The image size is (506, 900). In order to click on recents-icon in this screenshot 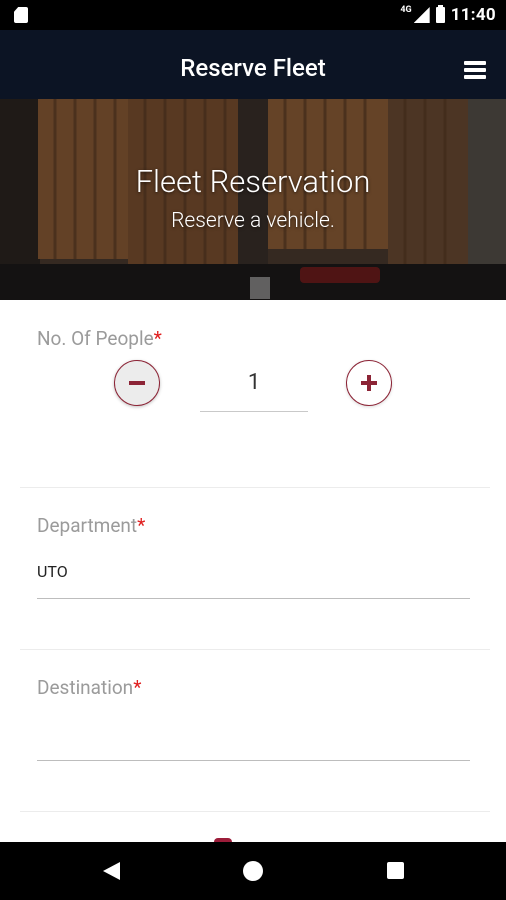, I will do `click(395, 870)`.